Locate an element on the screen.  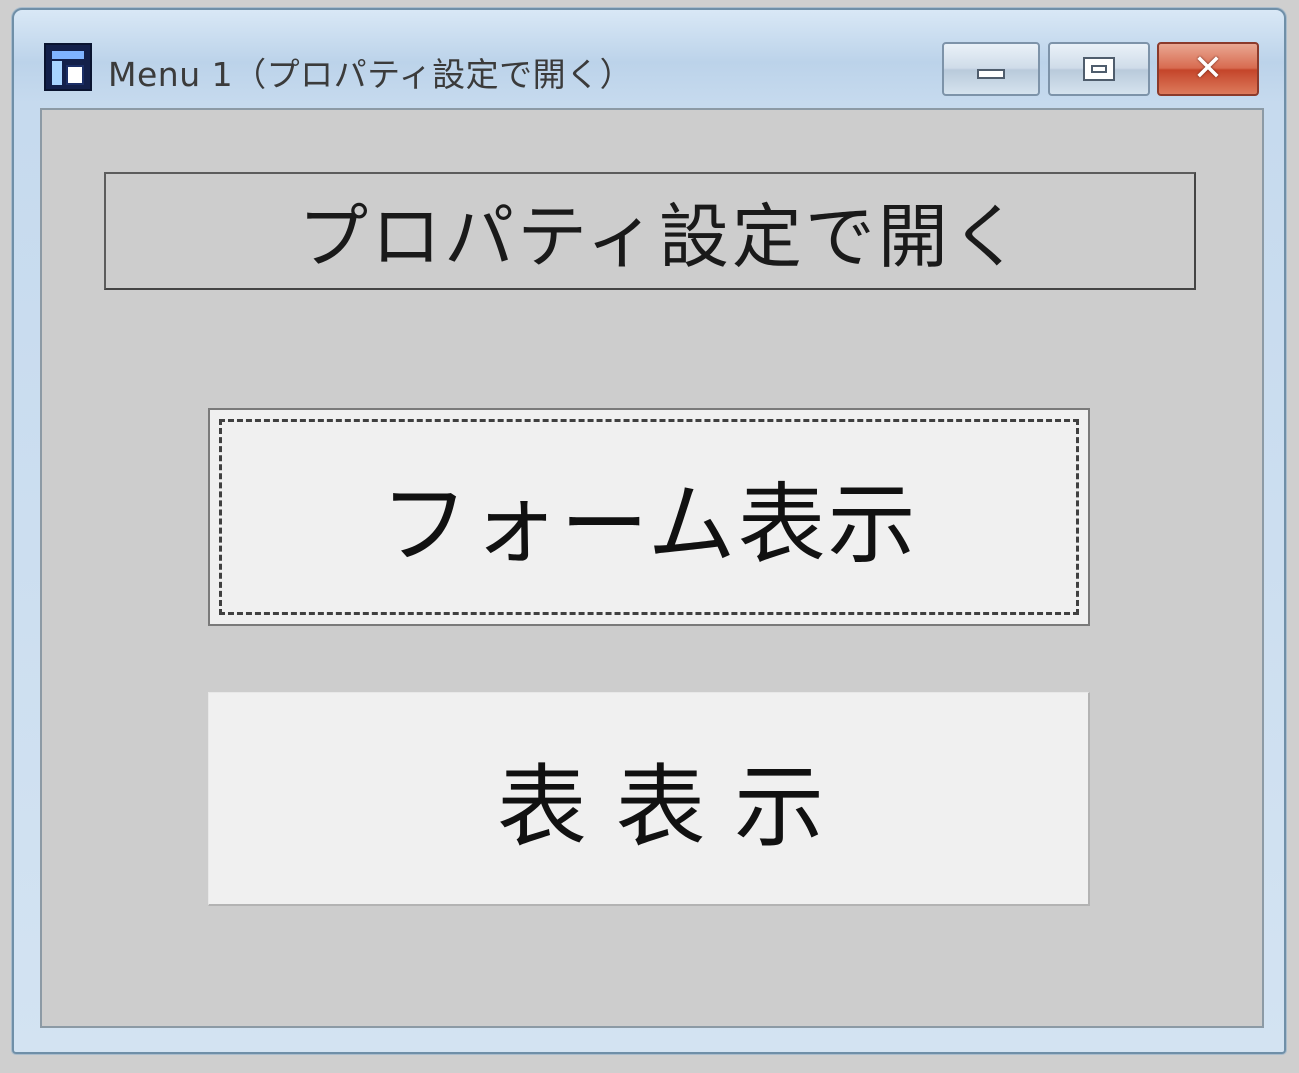
title-bar: Menu 1（プロパティ設定で開く） ✕ is located at coordinates (649, 59).